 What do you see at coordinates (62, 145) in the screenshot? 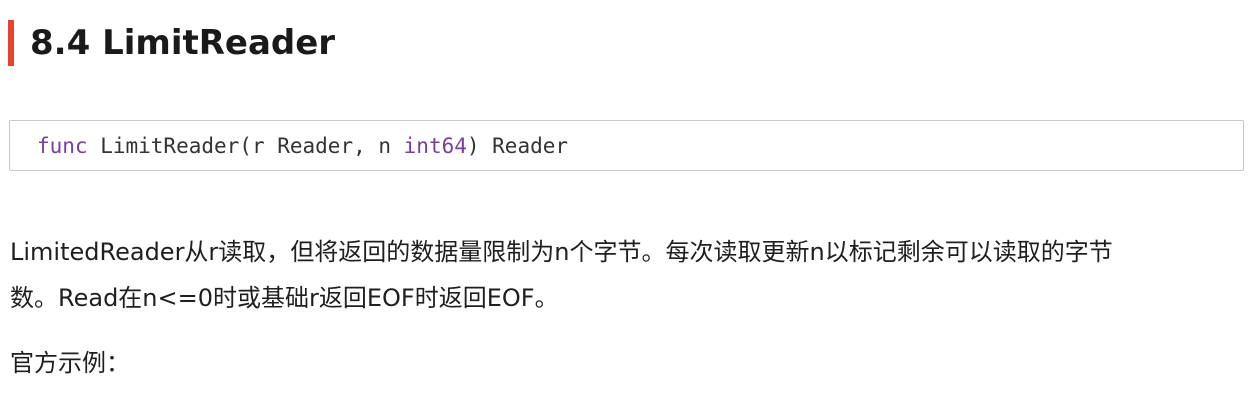
I see `code-keyword: func` at bounding box center [62, 145].